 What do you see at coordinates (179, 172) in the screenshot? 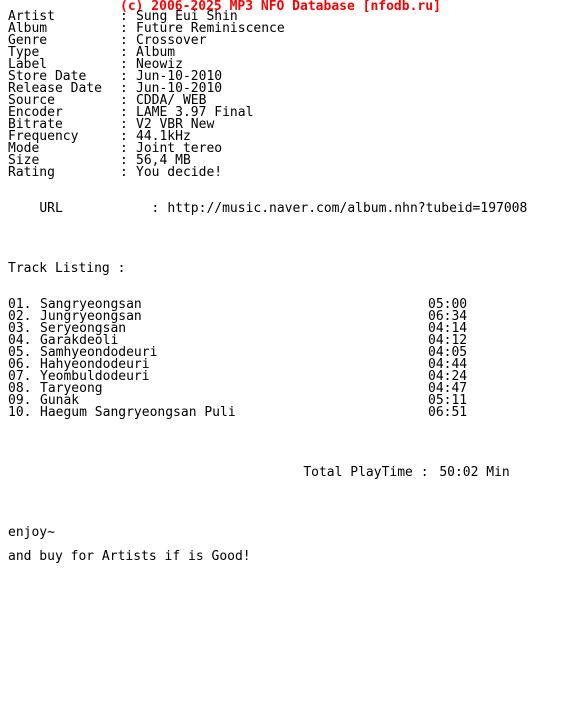
I see `metadata-value: You decide!` at bounding box center [179, 172].